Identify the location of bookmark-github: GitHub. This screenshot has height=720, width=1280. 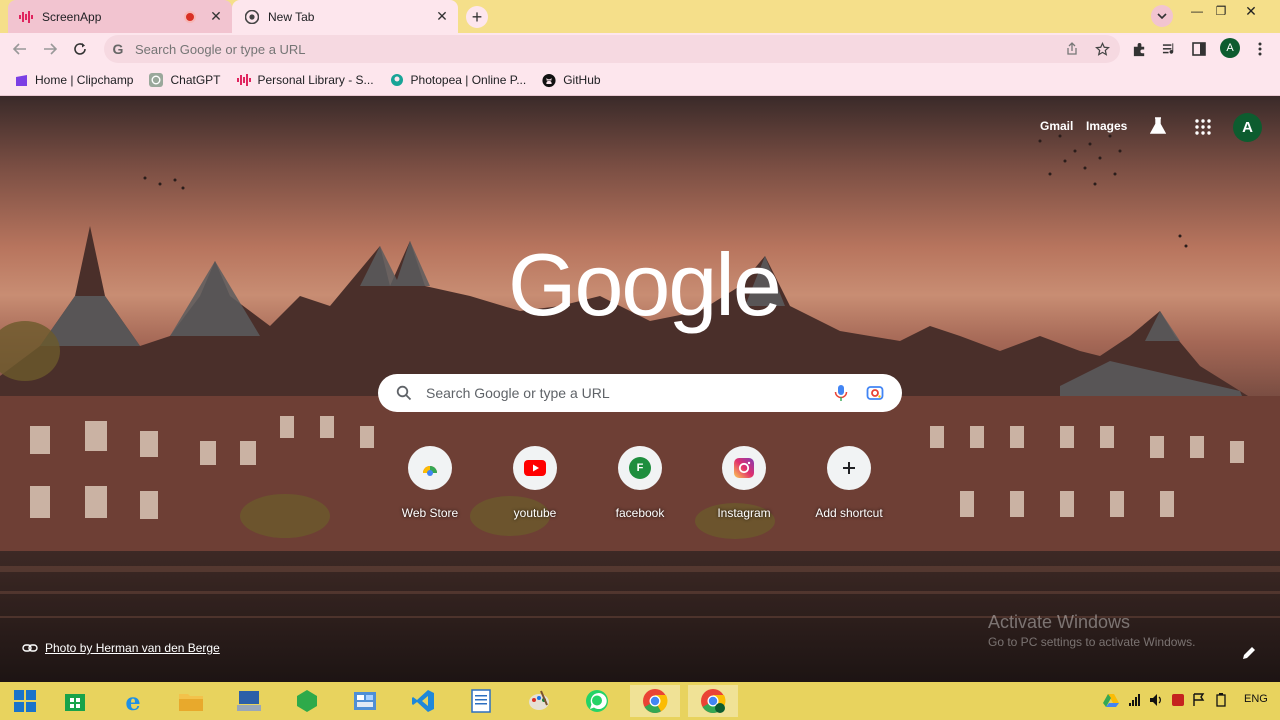
(571, 80).